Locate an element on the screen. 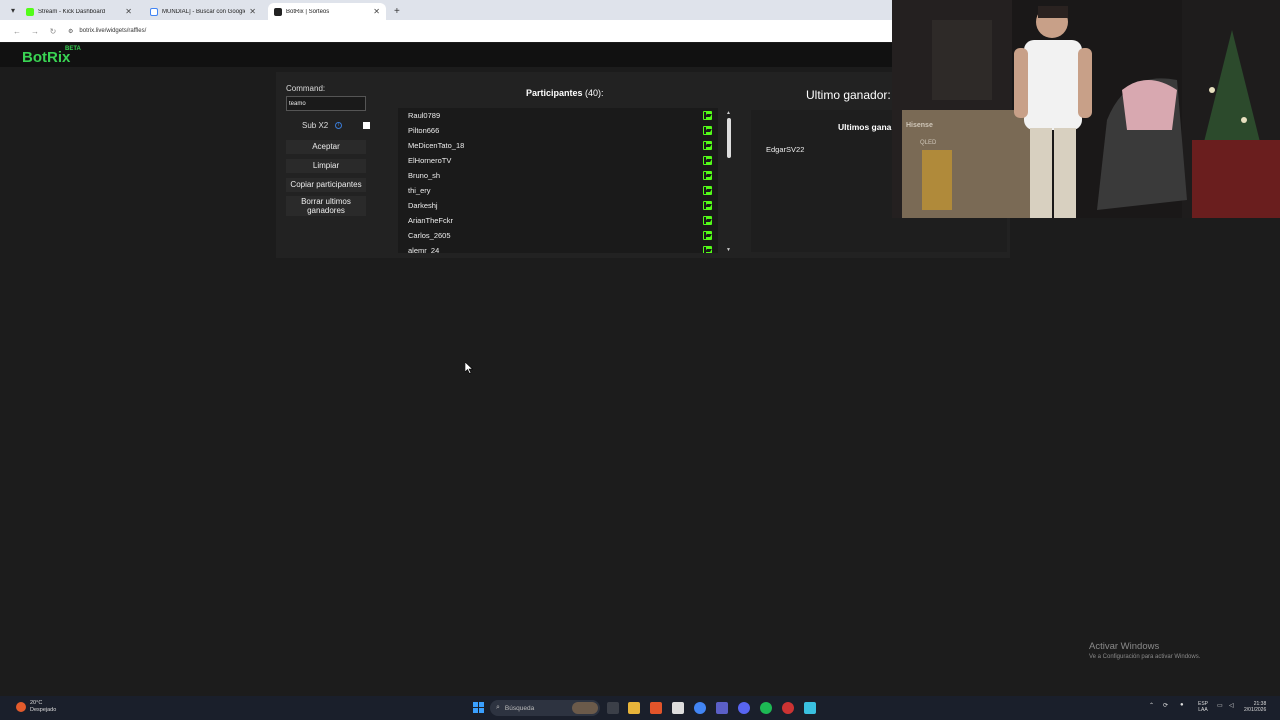 The width and height of the screenshot is (1280, 720). weather-temp: 20°C is located at coordinates (36, 703).